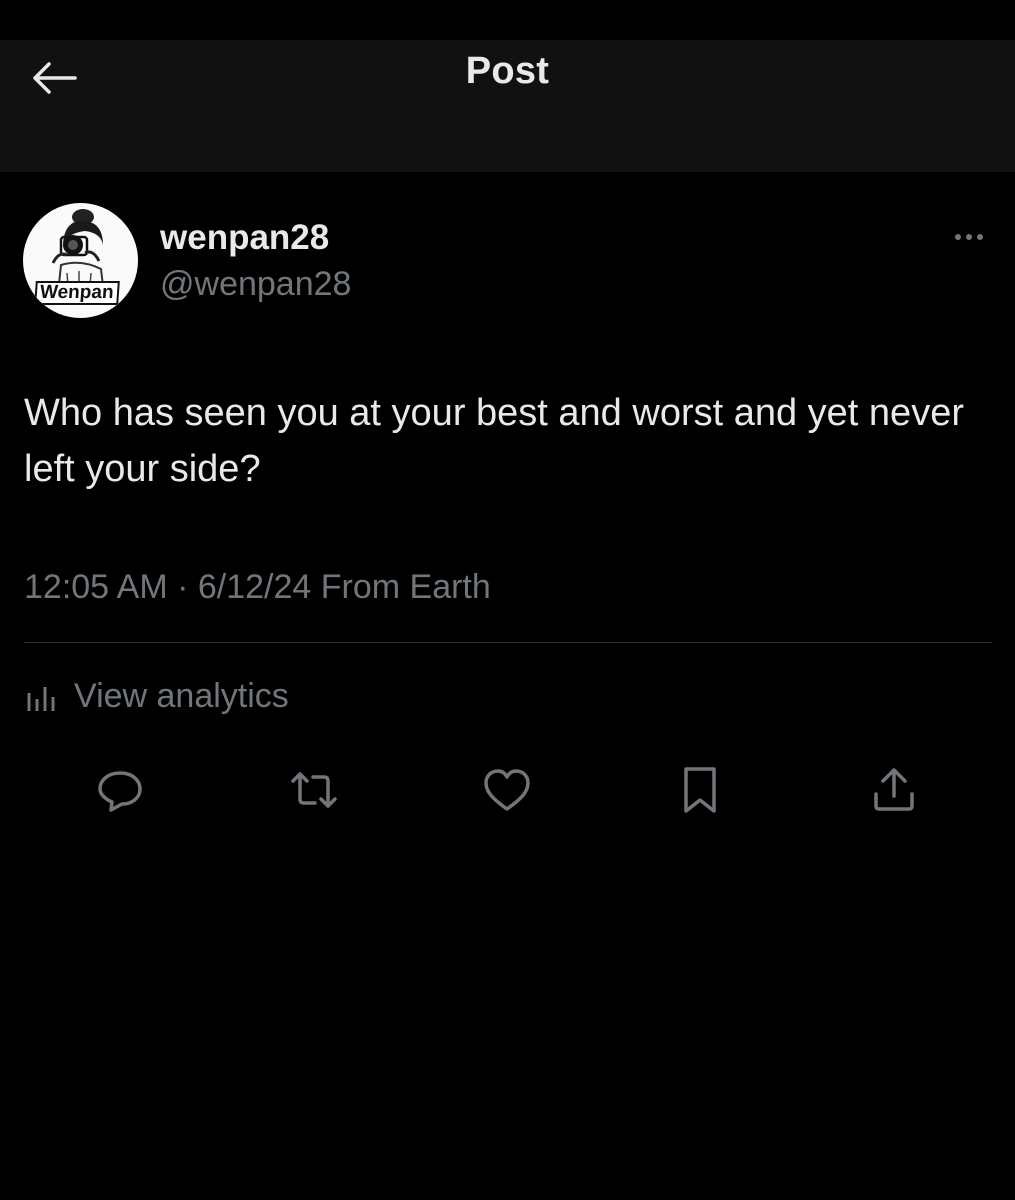 The image size is (1015, 1200). What do you see at coordinates (255, 284) in the screenshot?
I see `author-handle: @wenpan28` at bounding box center [255, 284].